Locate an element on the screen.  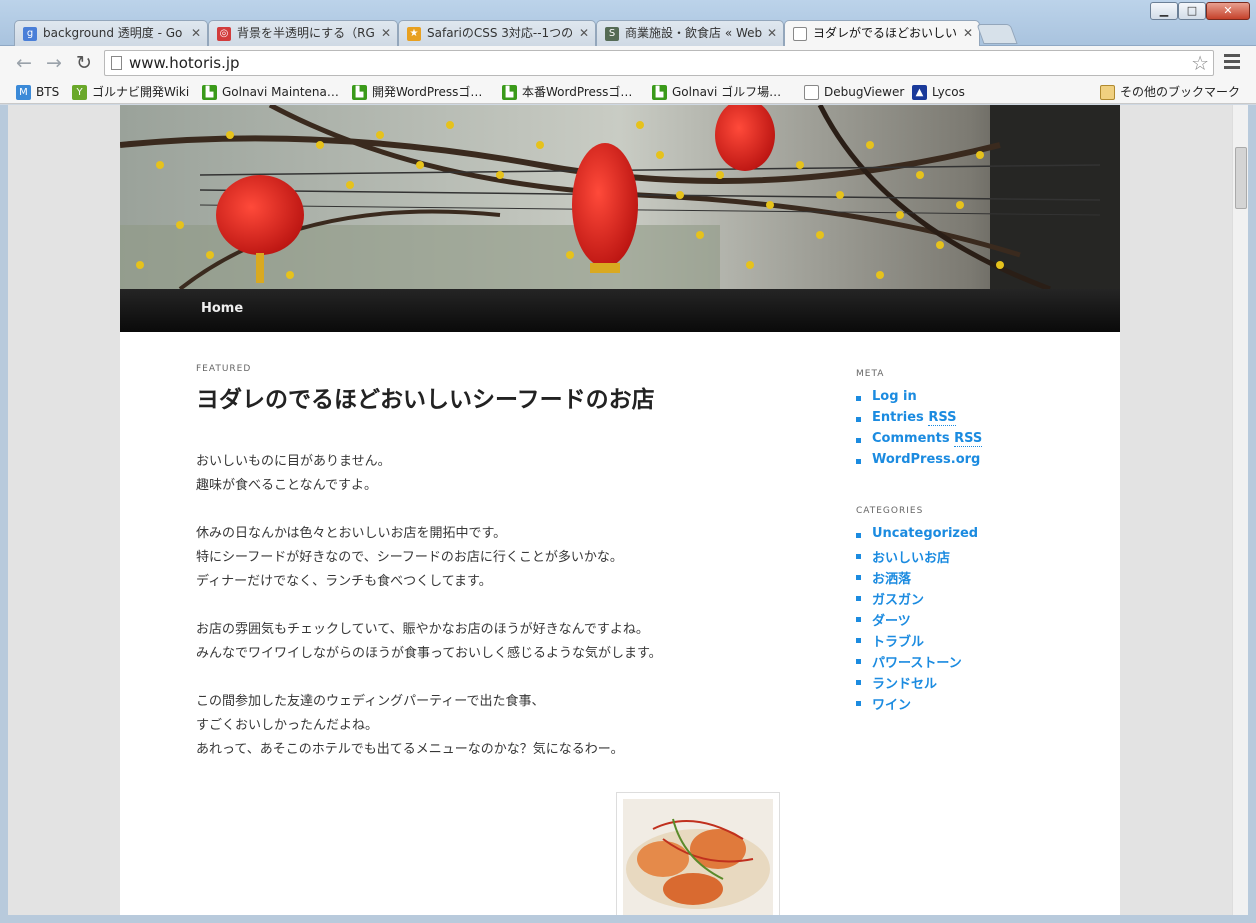
text-line: あれって、あそこのホテルでも出てるメニューなのかな？気になるわー。 is located at coordinates (410, 749).